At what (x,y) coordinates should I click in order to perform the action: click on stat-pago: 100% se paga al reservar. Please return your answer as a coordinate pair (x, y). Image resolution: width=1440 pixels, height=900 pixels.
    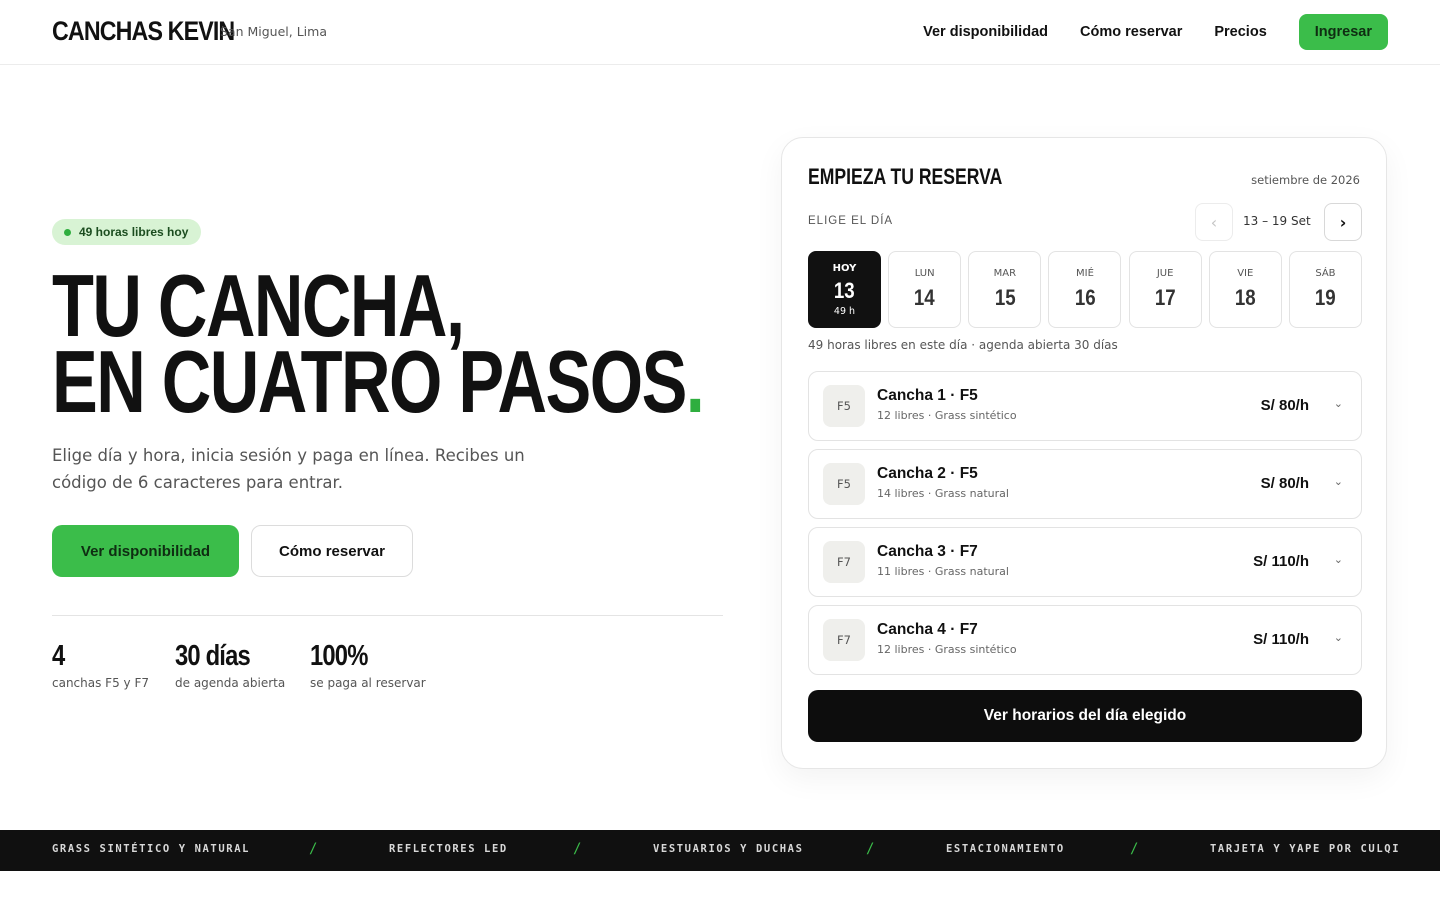
    Looking at the image, I should click on (368, 665).